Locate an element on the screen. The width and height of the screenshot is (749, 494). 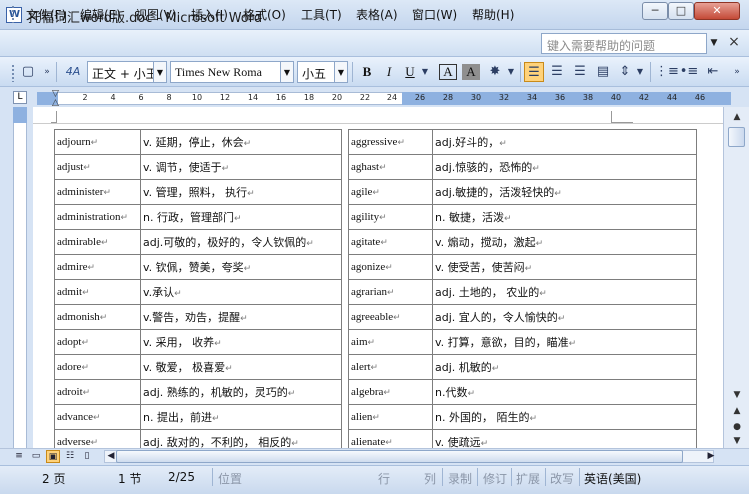
close-button: ✕ is located at coordinates (717, 11).